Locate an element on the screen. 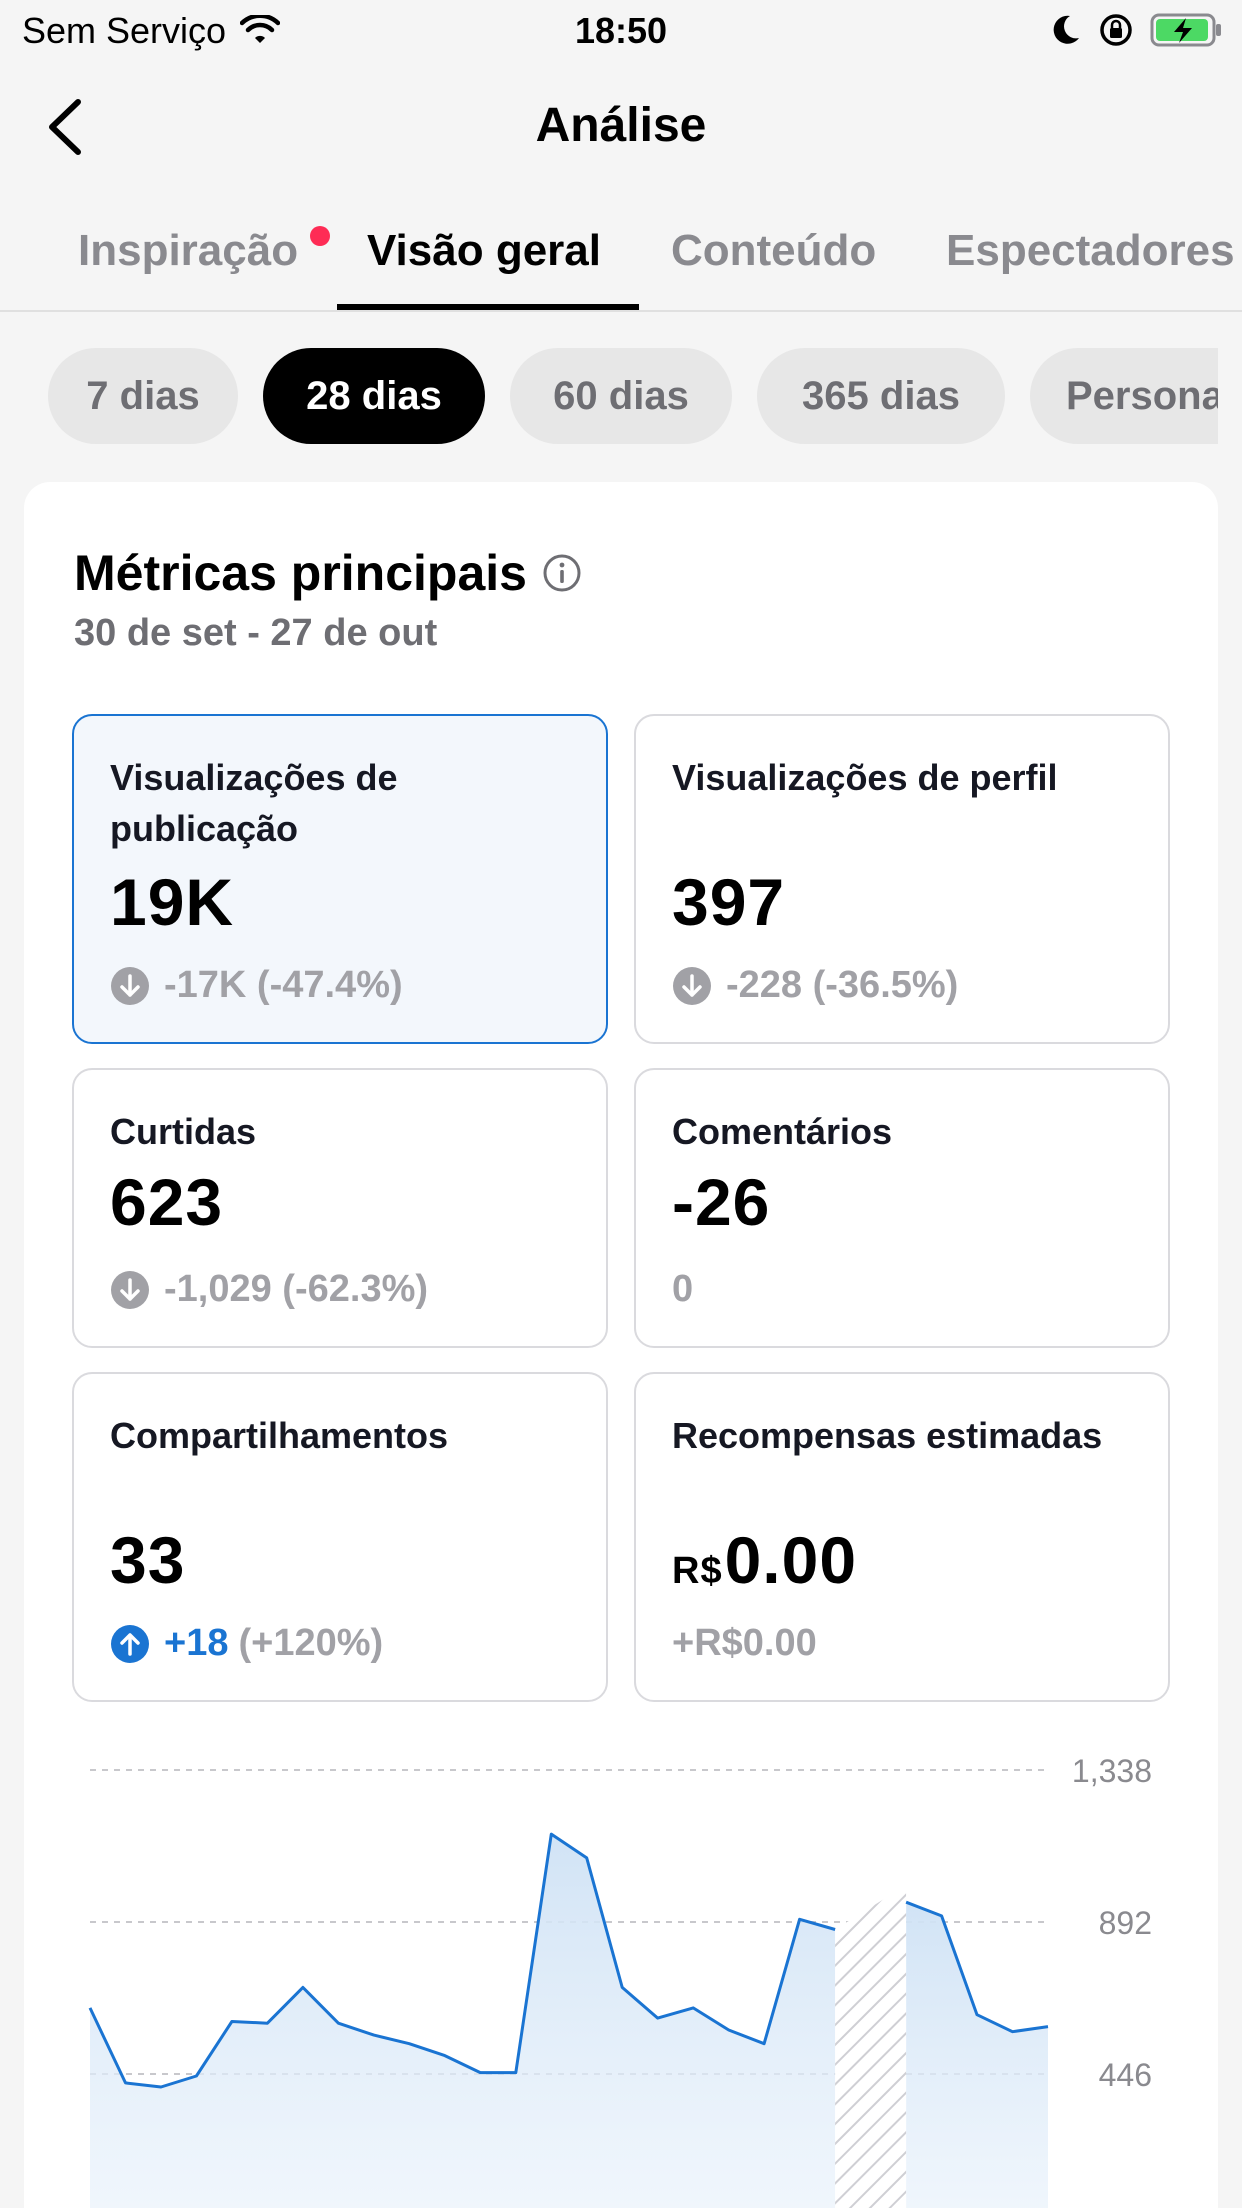  battery-icon is located at coordinates (1185, 30).